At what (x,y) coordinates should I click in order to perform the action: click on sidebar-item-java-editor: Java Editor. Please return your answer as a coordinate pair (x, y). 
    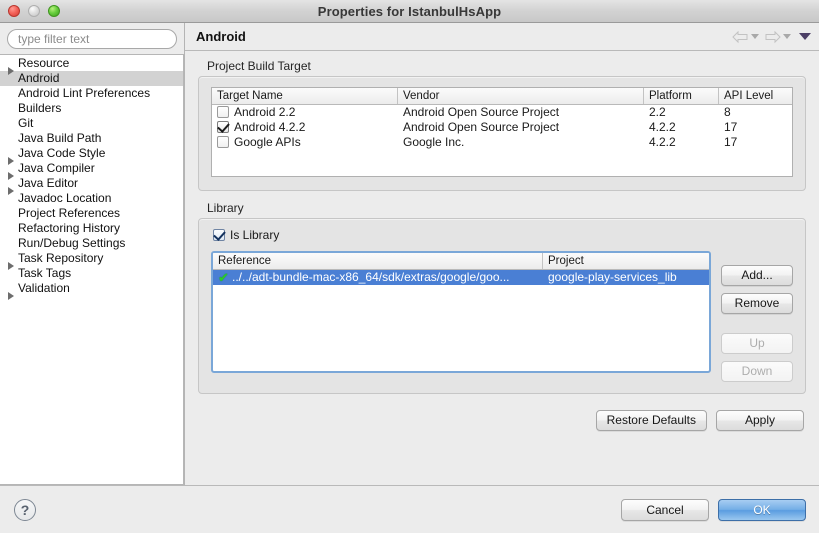
    Looking at the image, I should click on (91, 185).